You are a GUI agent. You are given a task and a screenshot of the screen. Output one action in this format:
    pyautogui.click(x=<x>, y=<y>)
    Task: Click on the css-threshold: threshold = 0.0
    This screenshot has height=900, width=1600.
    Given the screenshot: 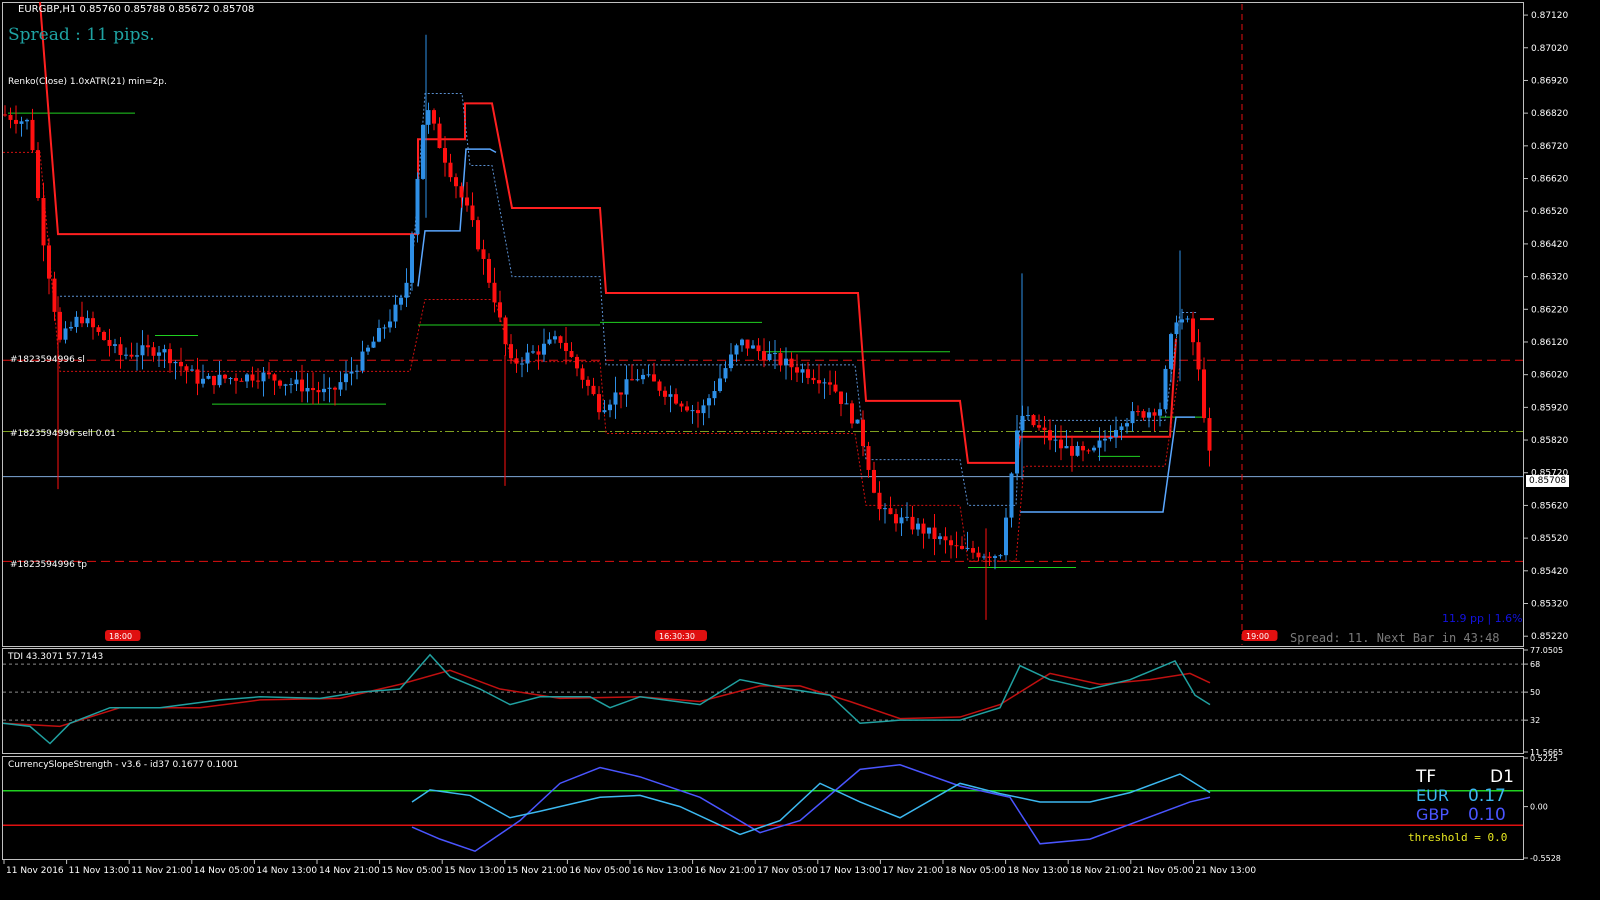 What is the action you would take?
    pyautogui.click(x=1458, y=837)
    